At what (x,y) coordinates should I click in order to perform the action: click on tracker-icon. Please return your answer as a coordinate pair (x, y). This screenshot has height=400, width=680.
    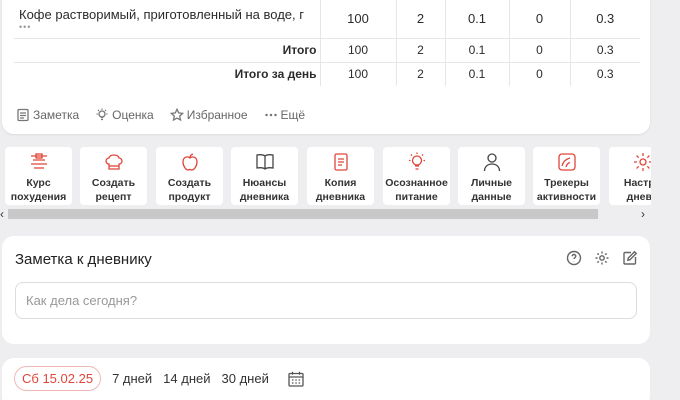
    Looking at the image, I should click on (567, 162).